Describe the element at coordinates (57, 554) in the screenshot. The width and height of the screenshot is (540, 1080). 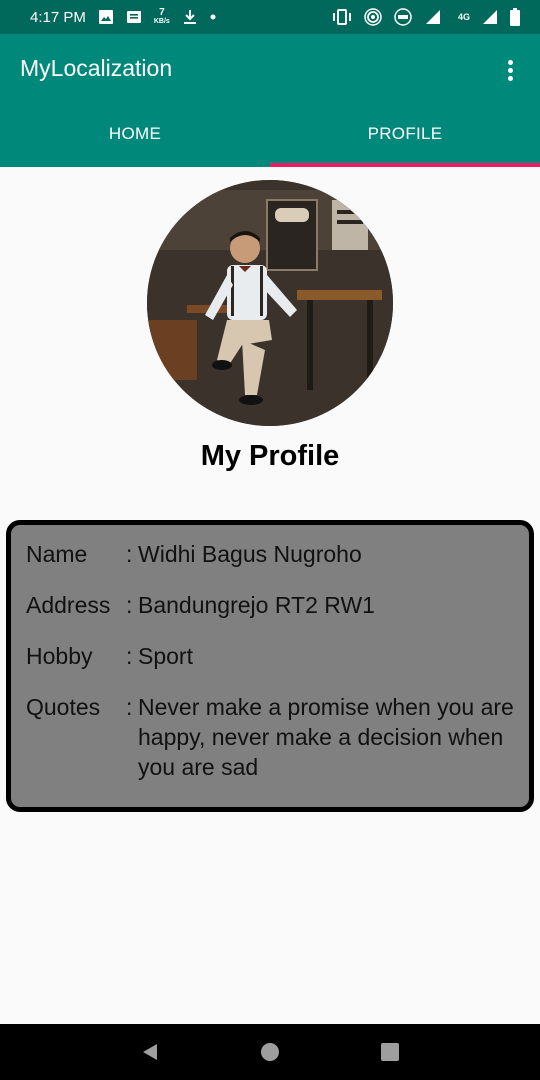
I see `name-label: Name` at that location.